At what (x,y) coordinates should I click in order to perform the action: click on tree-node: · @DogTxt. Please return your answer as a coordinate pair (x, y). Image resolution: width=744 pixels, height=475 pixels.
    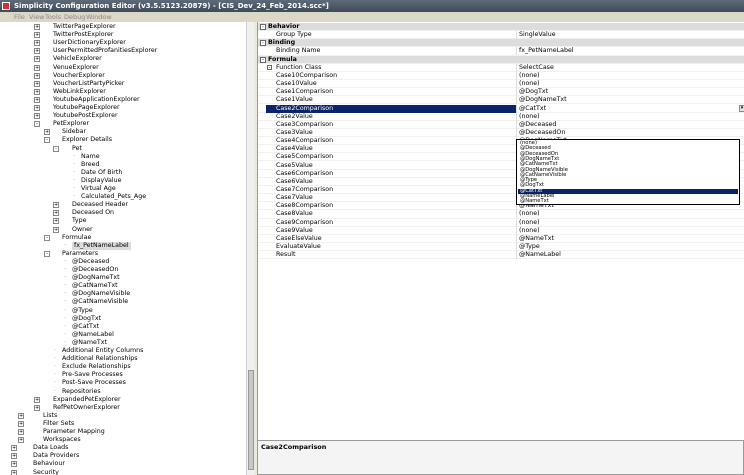
    Looking at the image, I should click on (123, 319).